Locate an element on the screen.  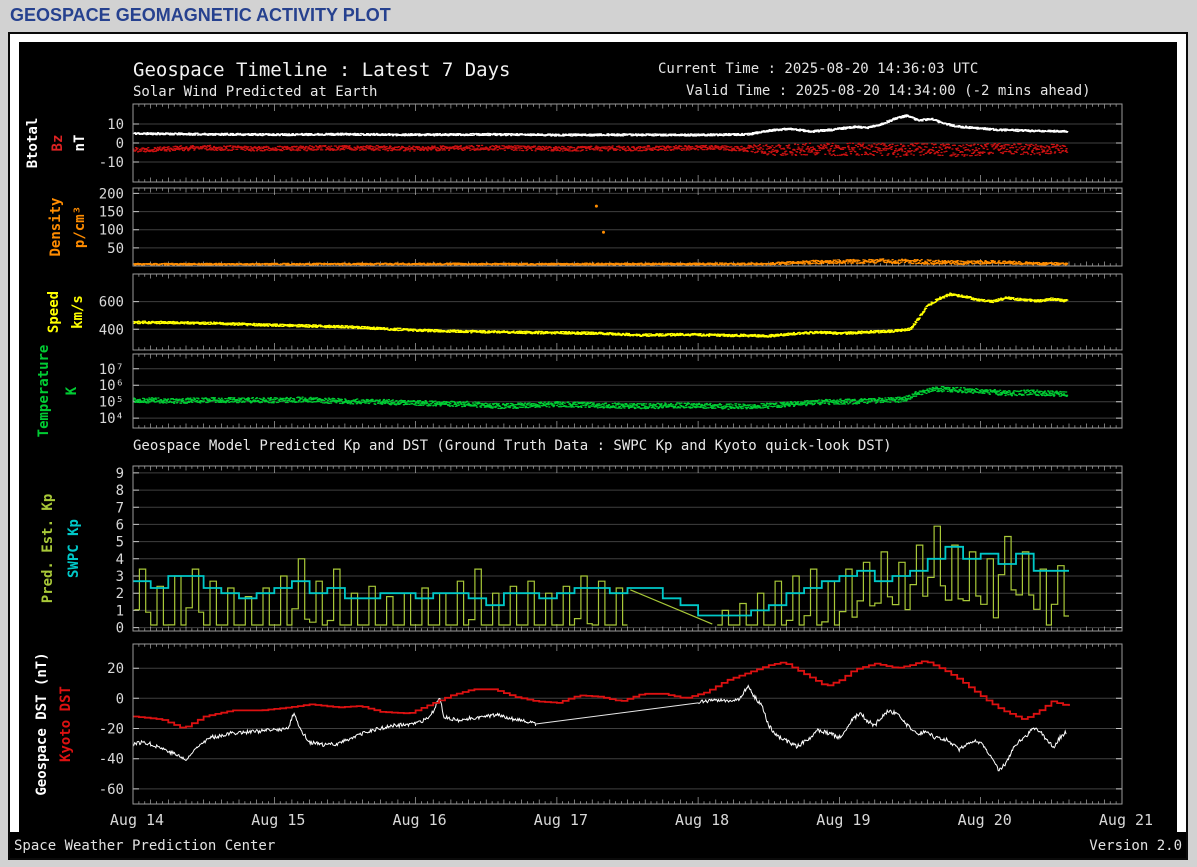
y-tick-label: 5 is located at coordinates (120, 543).